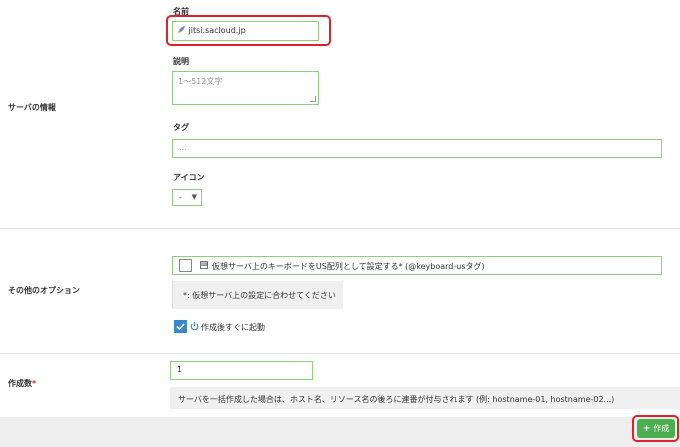  Describe the element at coordinates (200, 81) in the screenshot. I see `description-placeholder: 1～512文字` at that location.